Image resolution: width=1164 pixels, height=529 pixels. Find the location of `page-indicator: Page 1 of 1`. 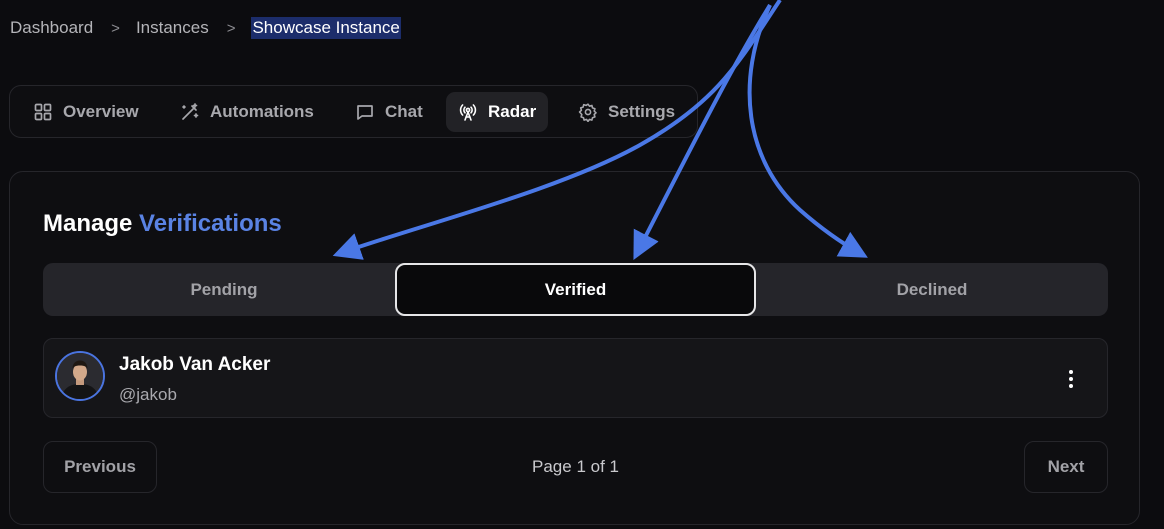

page-indicator: Page 1 of 1 is located at coordinates (575, 466).